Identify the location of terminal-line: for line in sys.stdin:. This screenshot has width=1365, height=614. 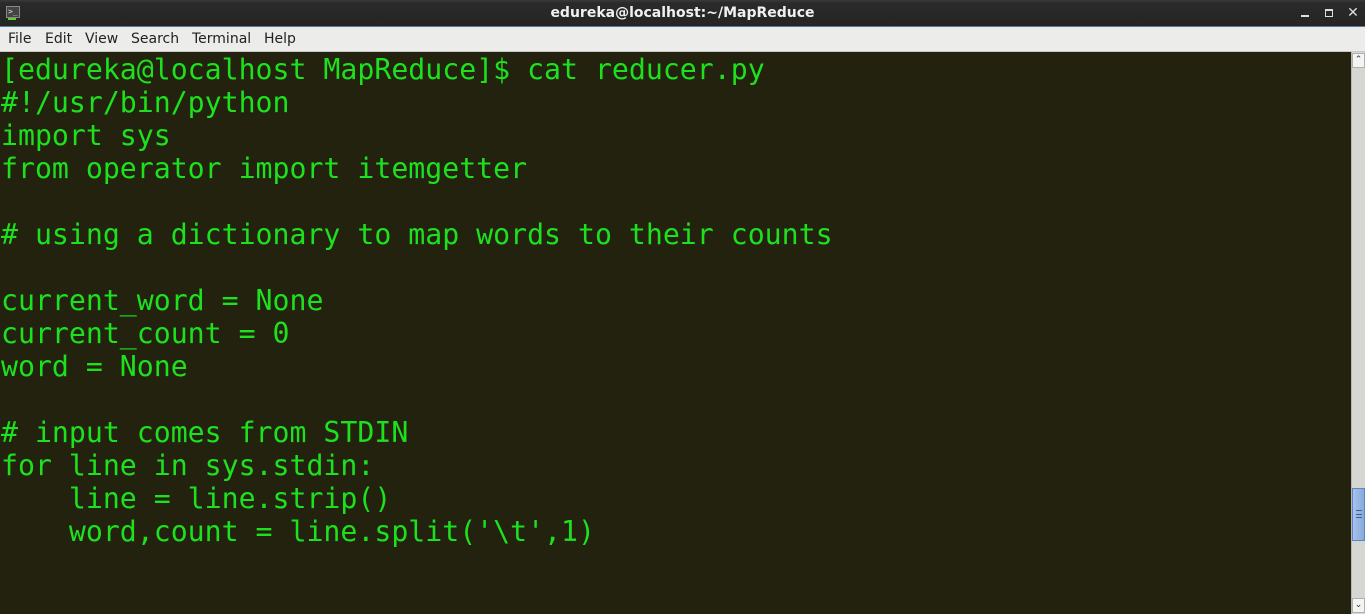
(188, 465).